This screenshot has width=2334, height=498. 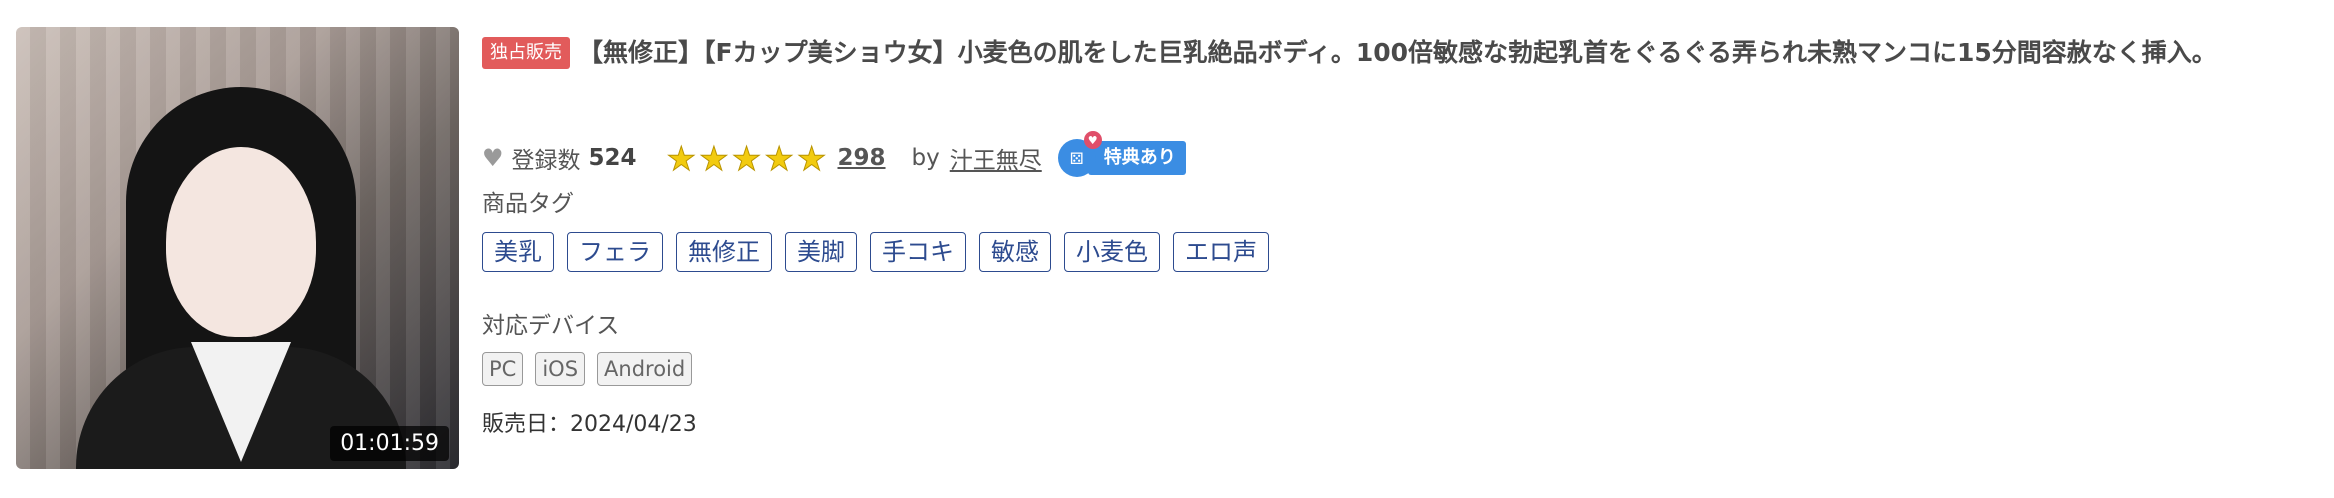 What do you see at coordinates (612, 158) in the screenshot?
I see `favorite-count: 524` at bounding box center [612, 158].